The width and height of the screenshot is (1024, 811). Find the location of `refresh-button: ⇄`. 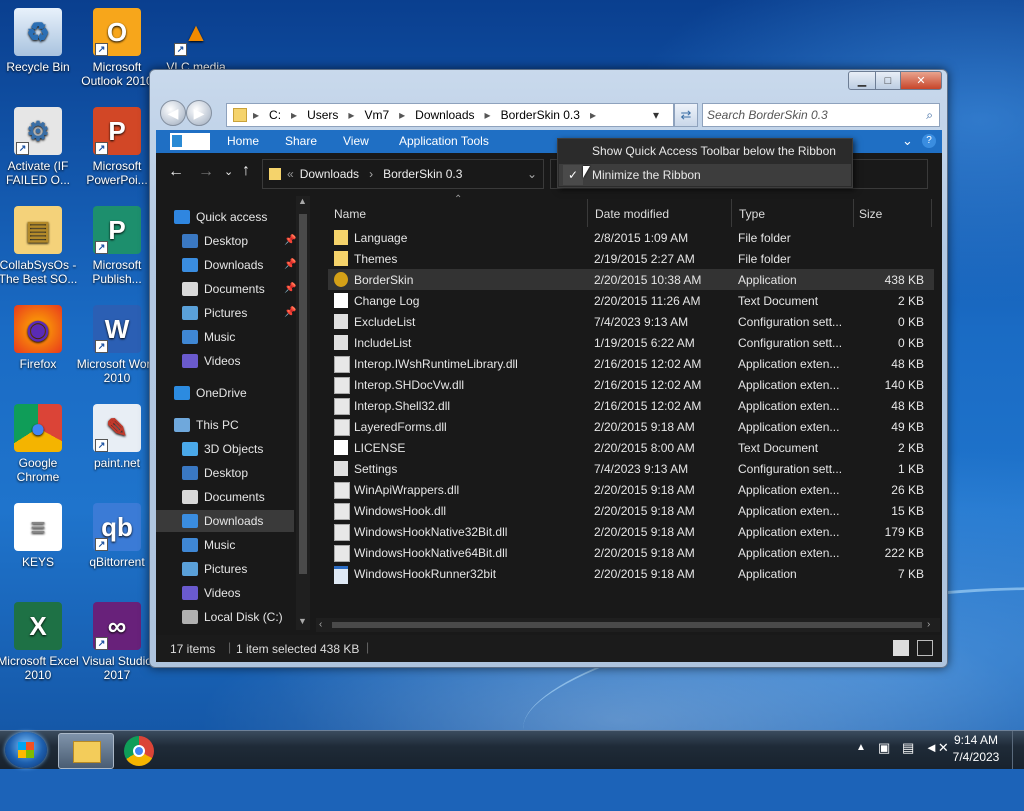

refresh-button: ⇄ is located at coordinates (686, 115).